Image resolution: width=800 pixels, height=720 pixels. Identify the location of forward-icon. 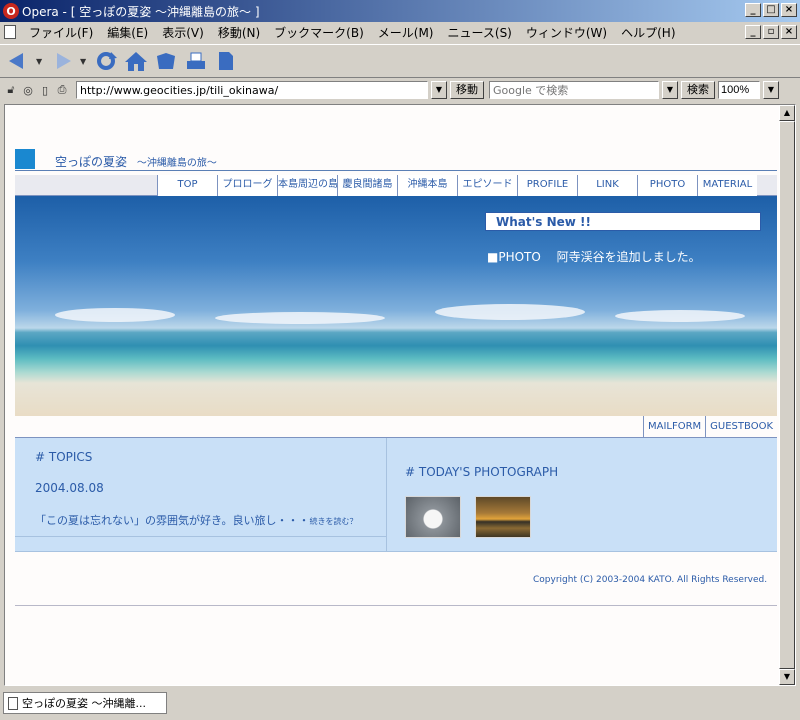
(64, 61).